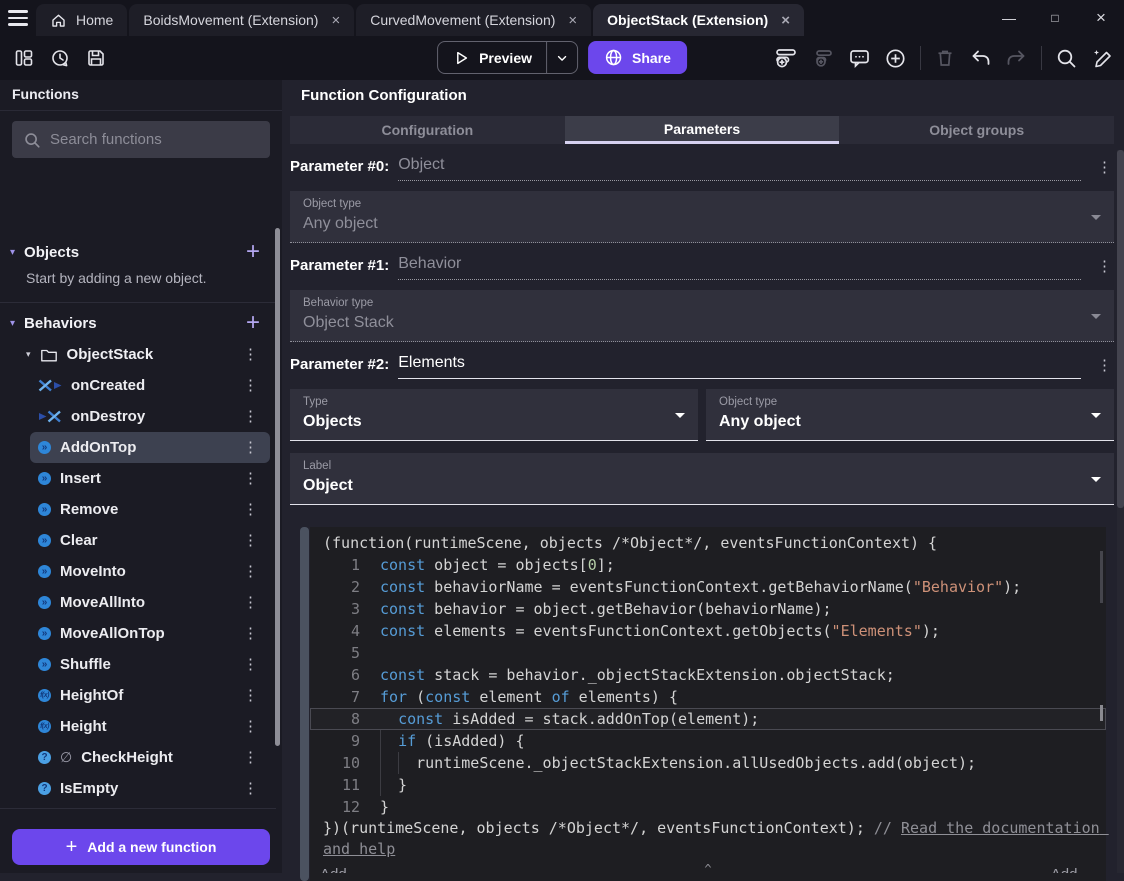 The width and height of the screenshot is (1124, 881). Describe the element at coordinates (1096, 482) in the screenshot. I see `dropdown-arrow-icon` at that location.